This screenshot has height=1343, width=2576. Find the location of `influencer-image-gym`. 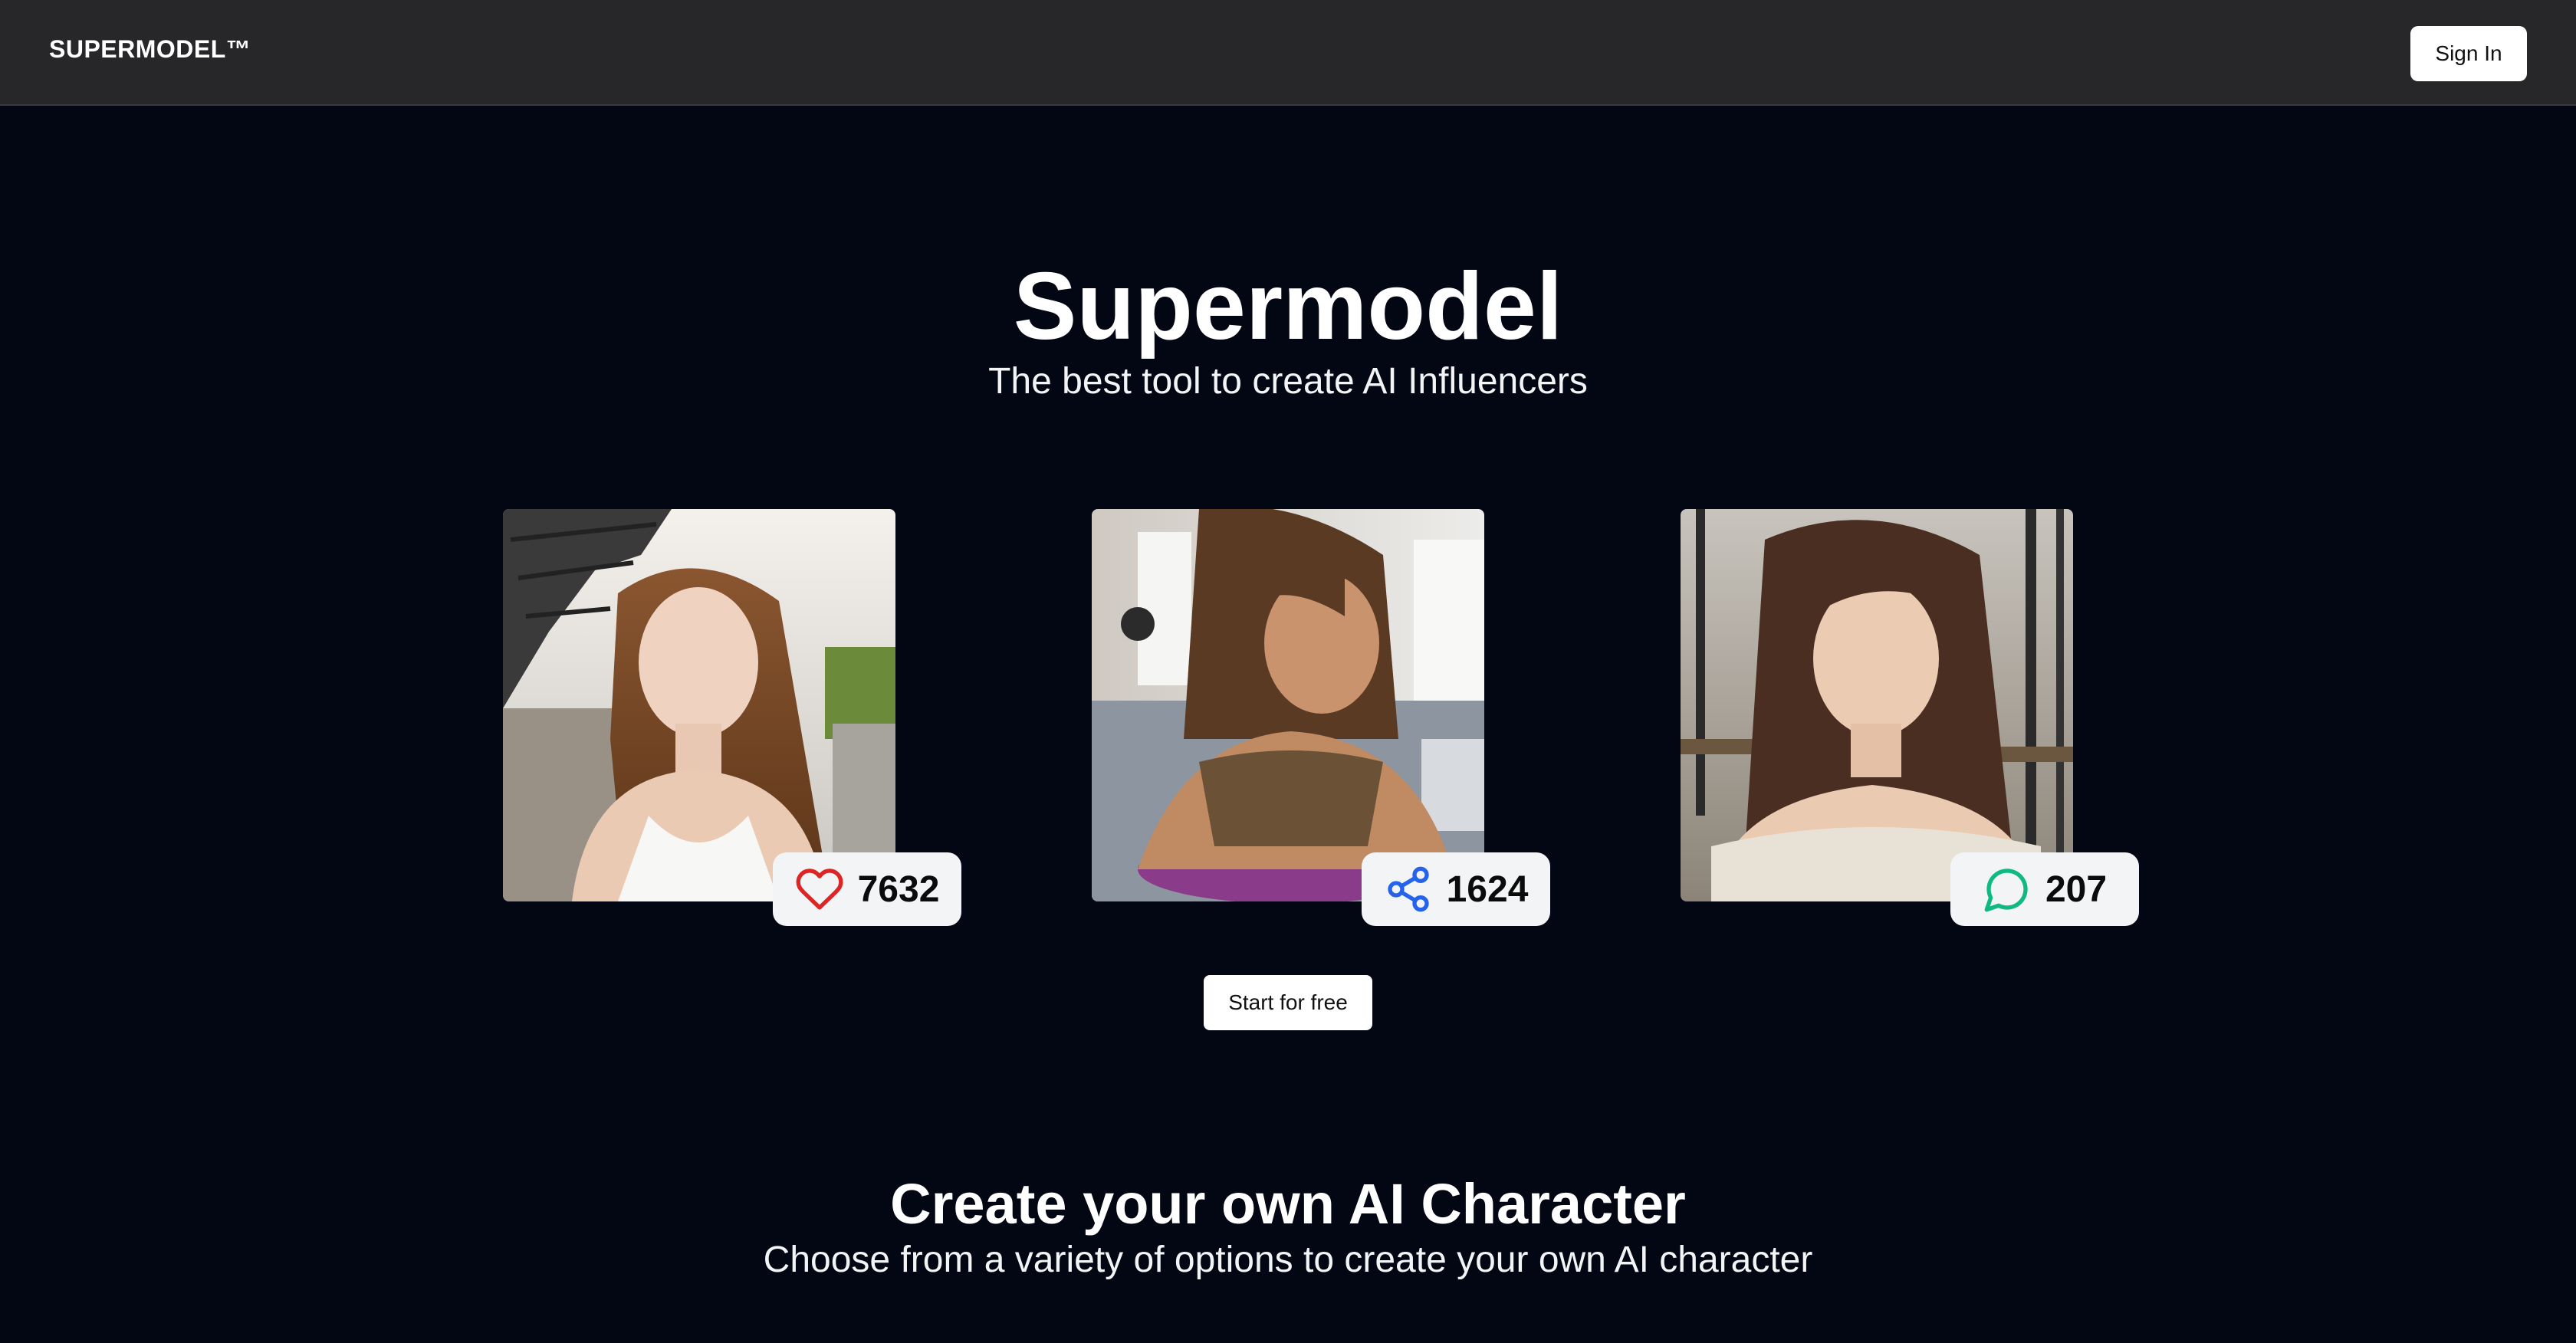

influencer-image-gym is located at coordinates (1288, 705).